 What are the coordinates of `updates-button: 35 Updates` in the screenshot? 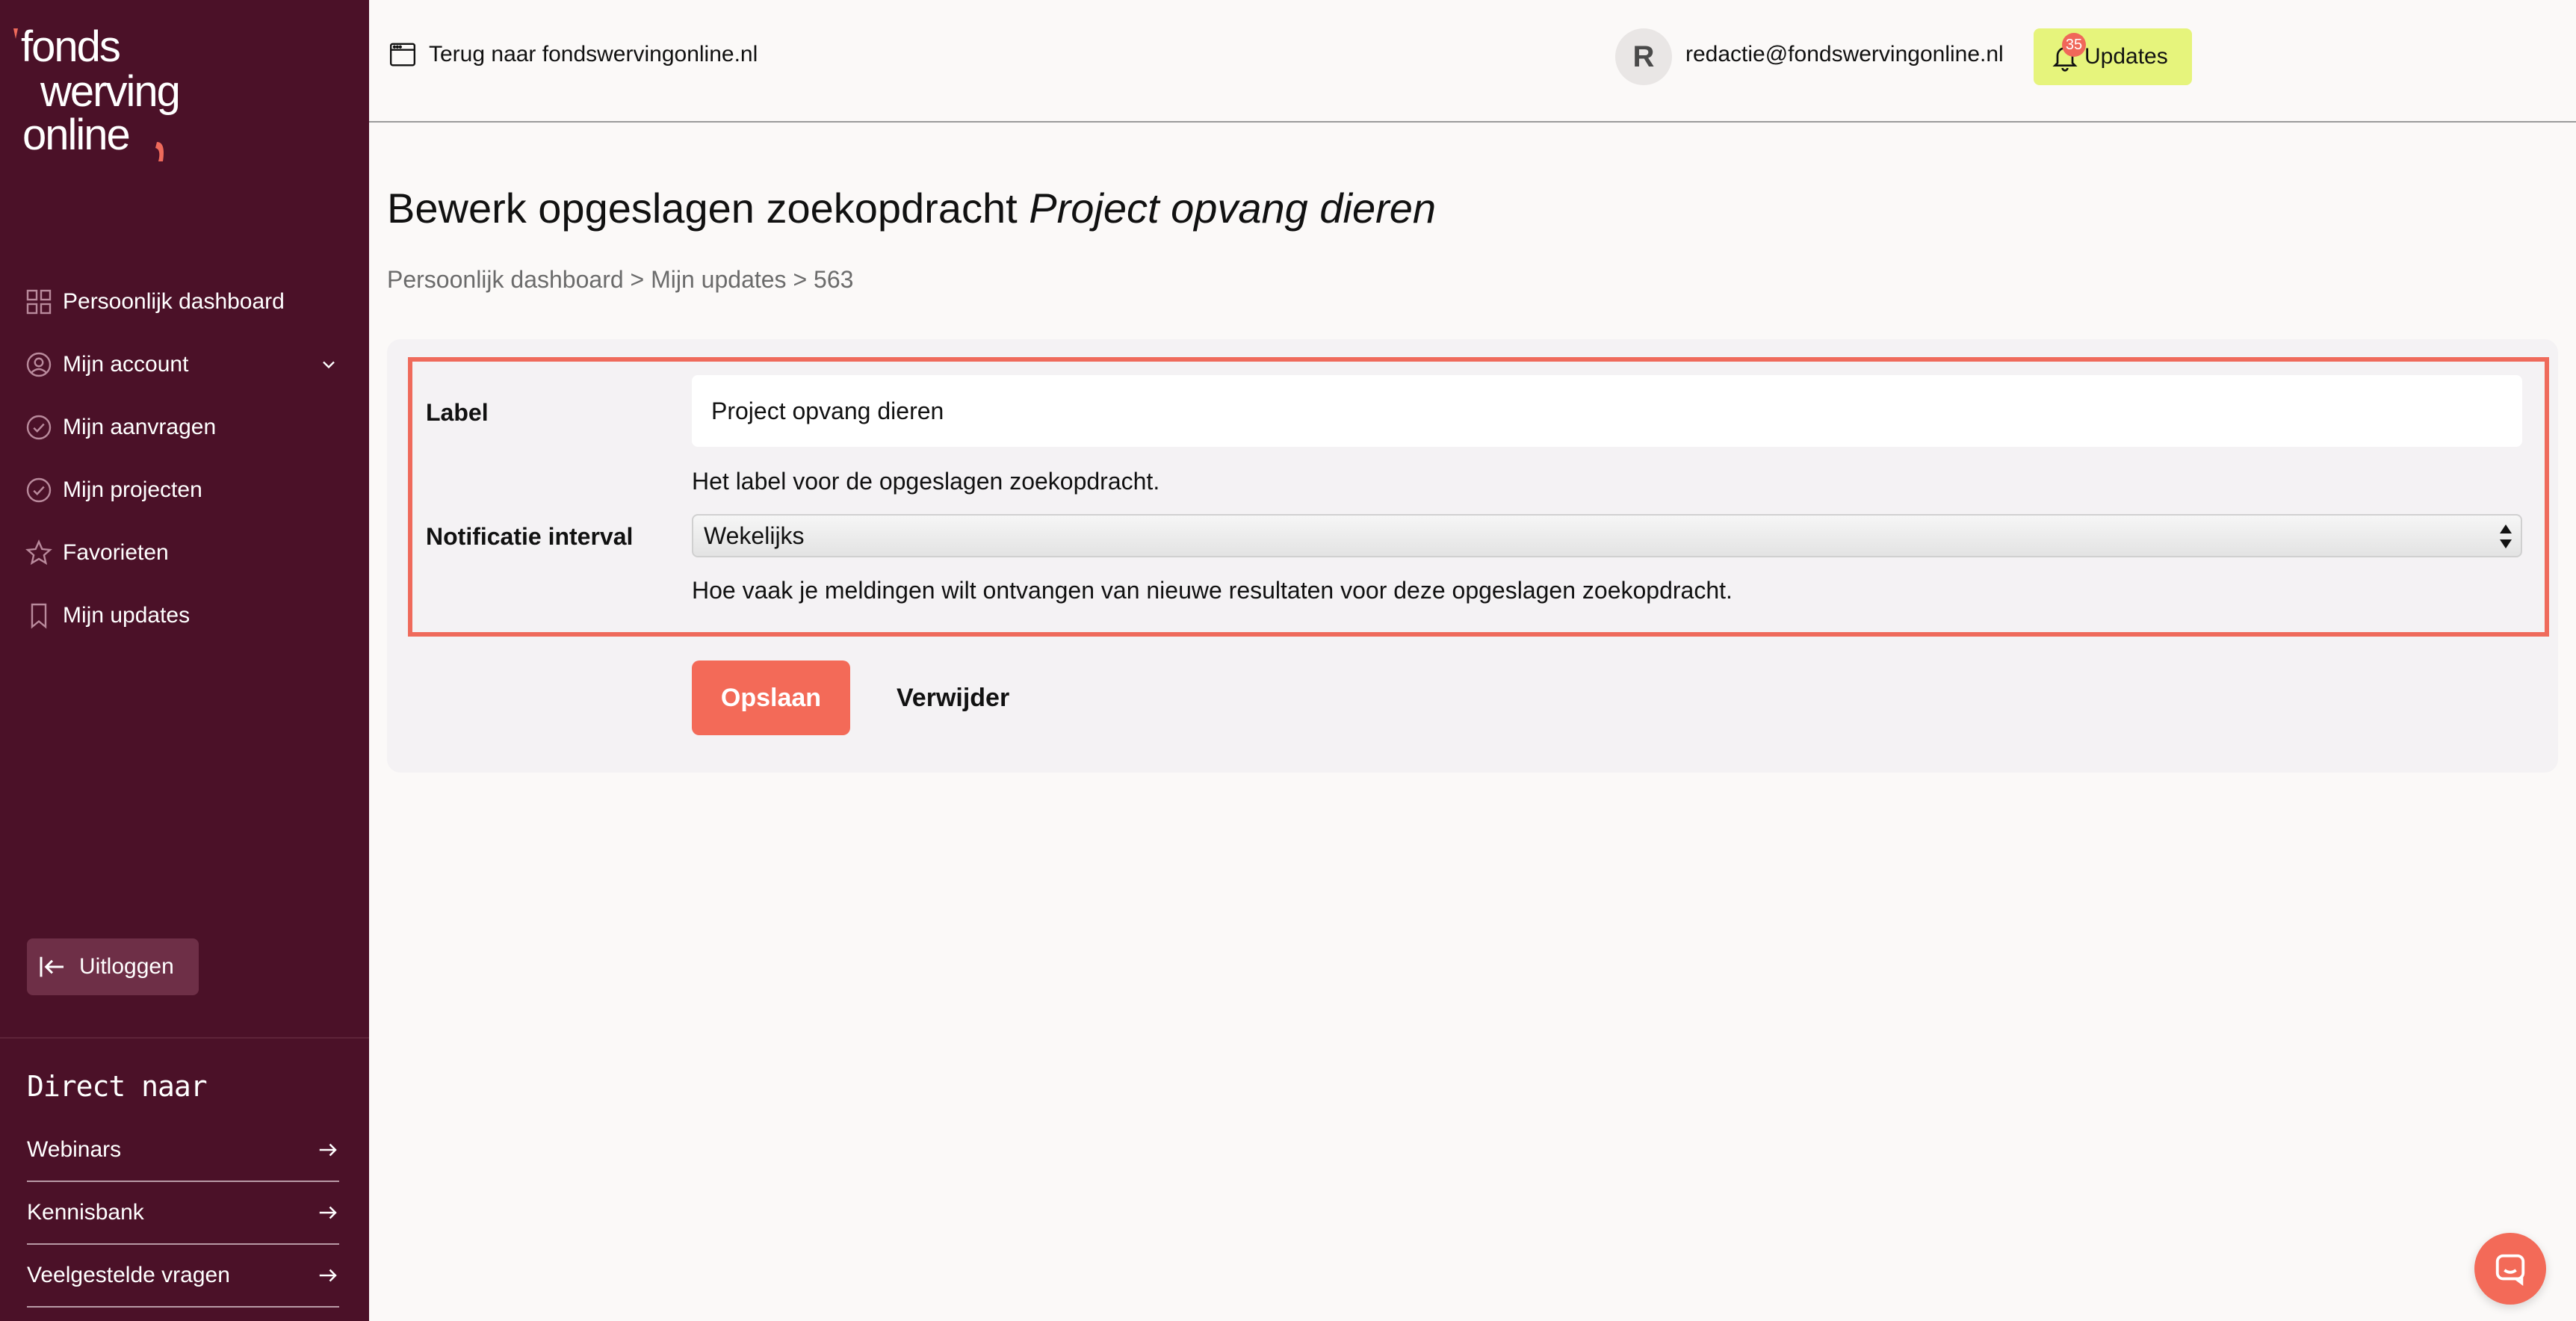 It's located at (2113, 56).